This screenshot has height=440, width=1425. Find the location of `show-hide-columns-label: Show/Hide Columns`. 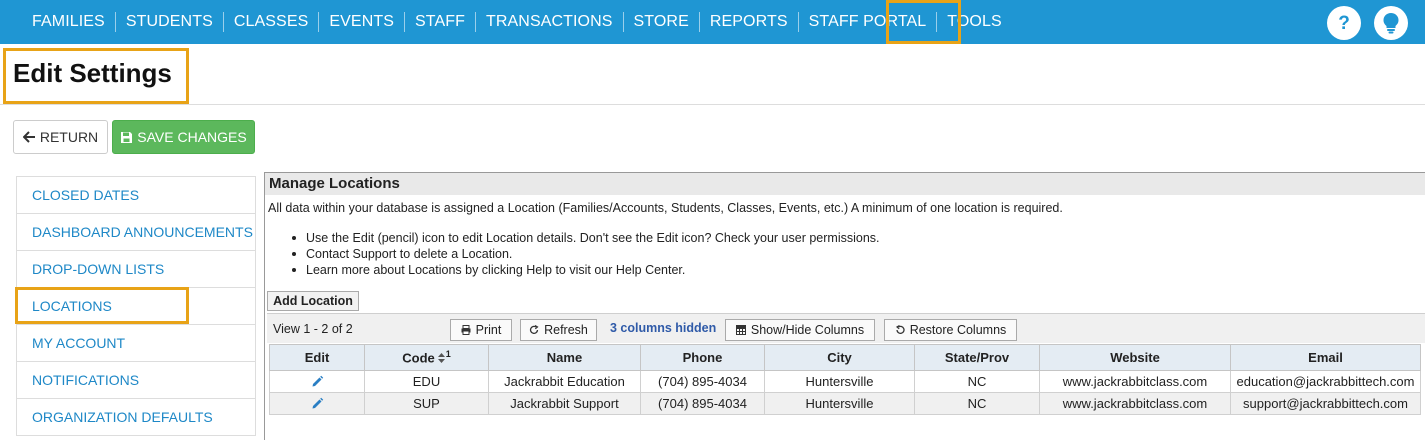

show-hide-columns-label: Show/Hide Columns is located at coordinates (807, 330).